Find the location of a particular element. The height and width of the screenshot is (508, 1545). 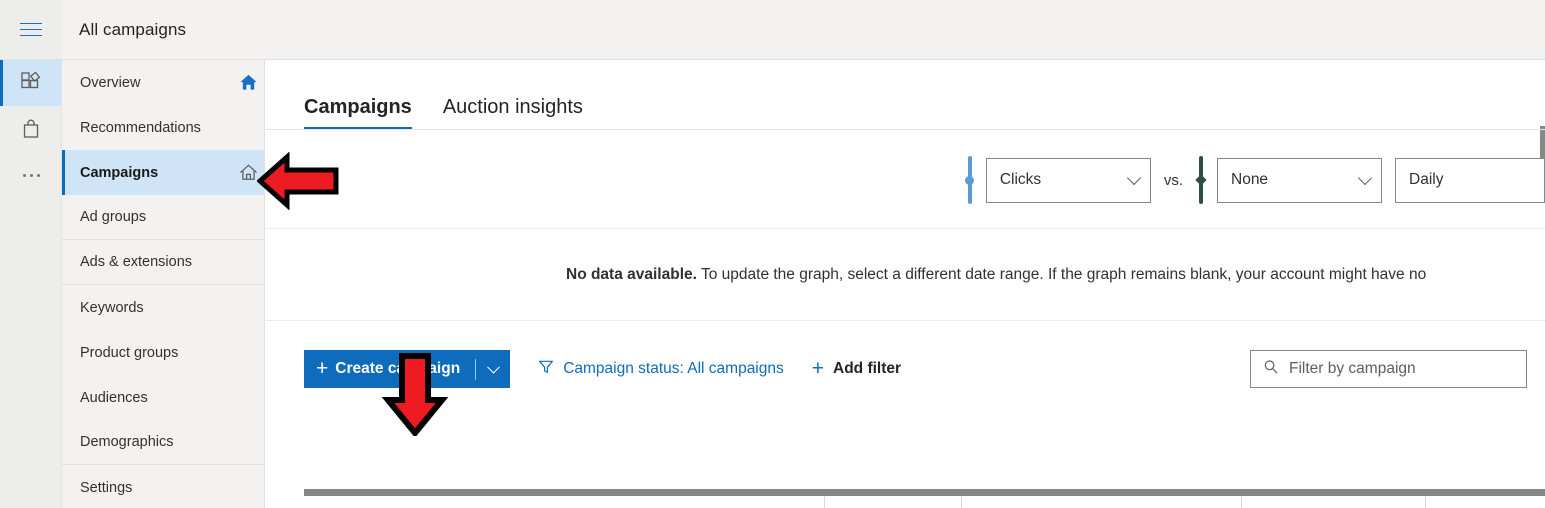

campaign-table-header is located at coordinates (924, 498).